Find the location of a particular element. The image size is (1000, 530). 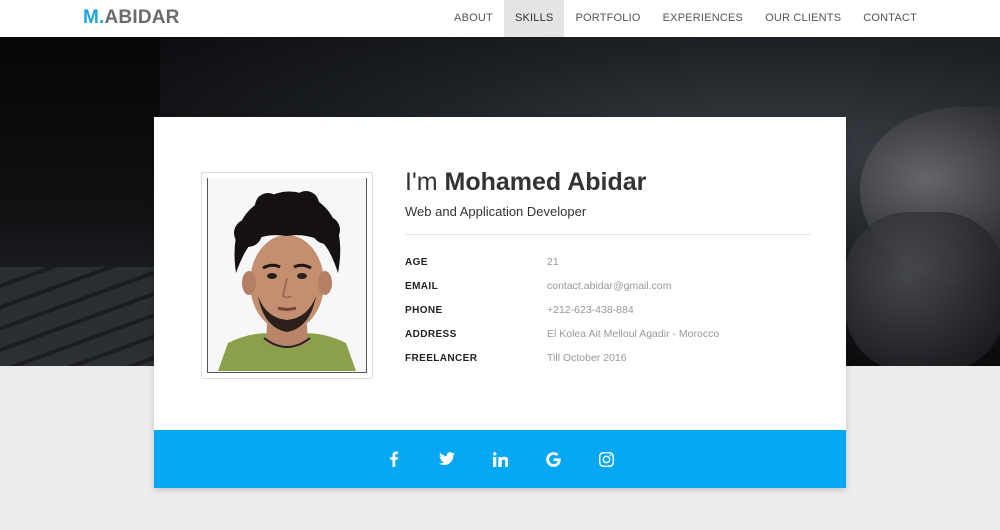

brand-text: ABIDAR is located at coordinates (142, 17).